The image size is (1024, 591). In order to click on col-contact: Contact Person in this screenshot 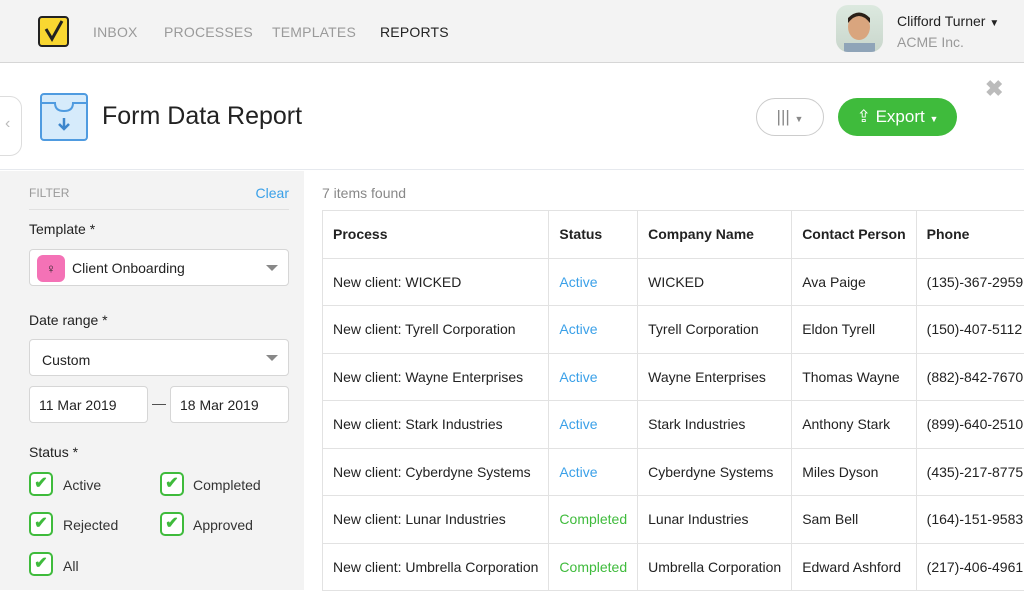, I will do `click(854, 235)`.